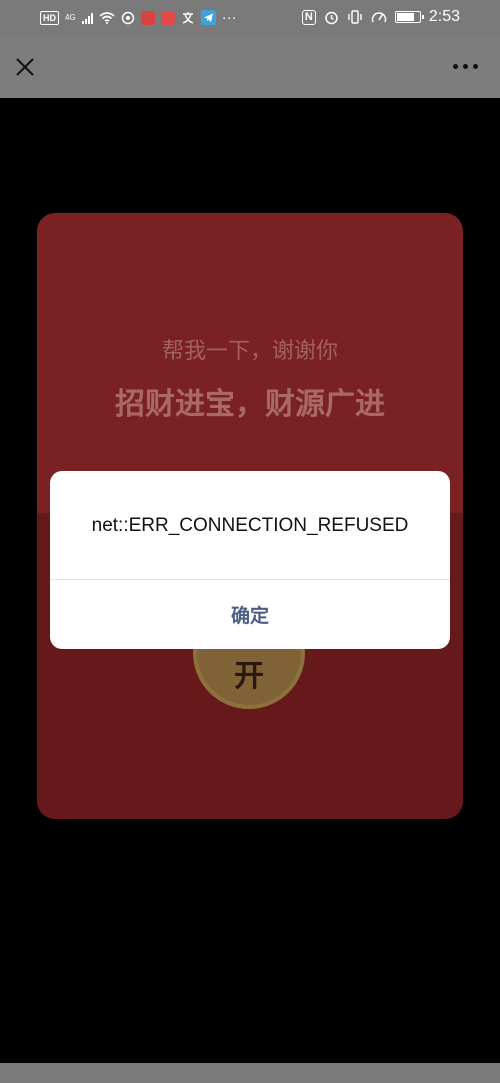  What do you see at coordinates (250, 614) in the screenshot?
I see `confirm-button: 确定` at bounding box center [250, 614].